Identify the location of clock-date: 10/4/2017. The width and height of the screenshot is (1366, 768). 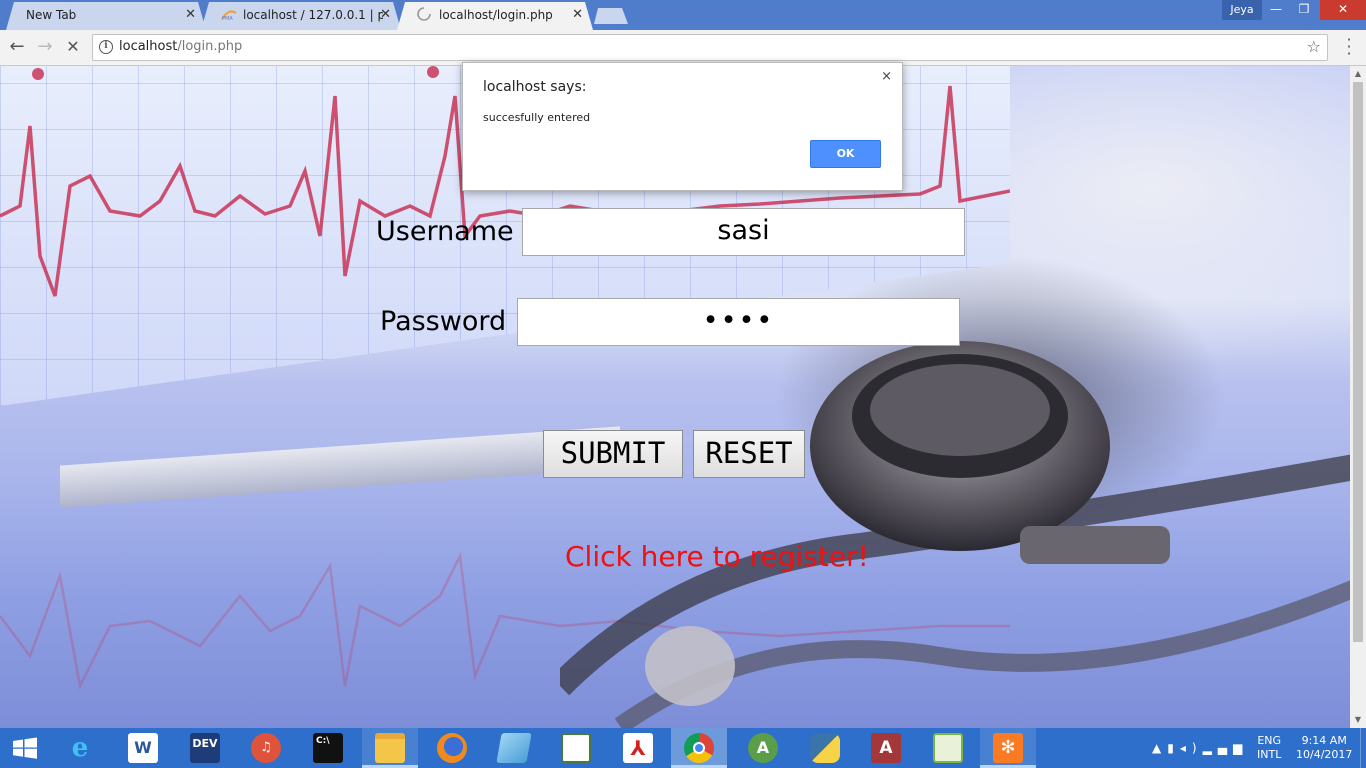
(1324, 754).